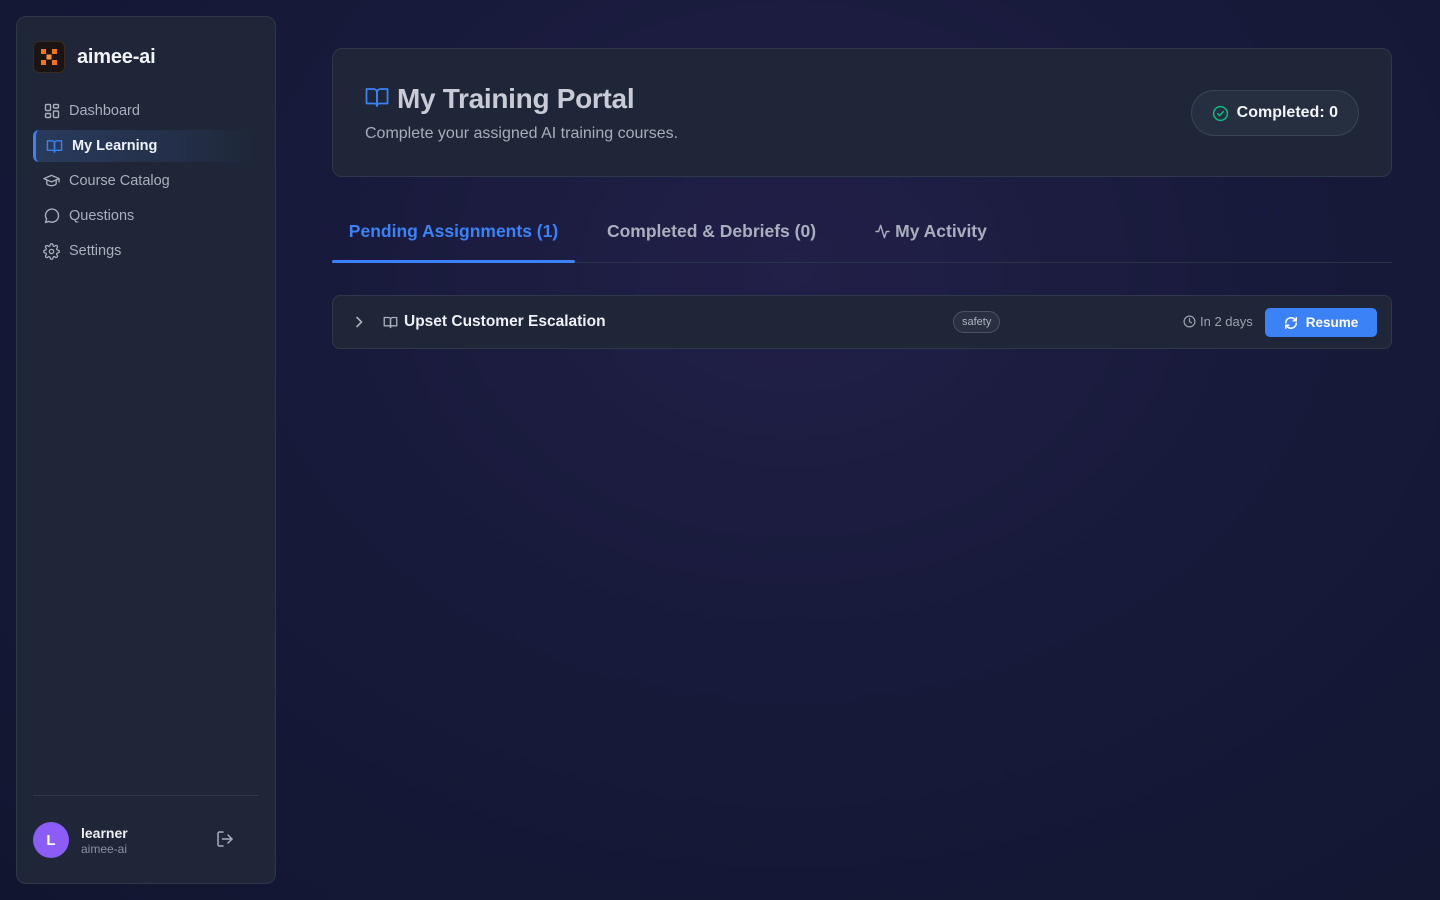 This screenshot has width=1440, height=900. I want to click on sidebar-item-label: Questions, so click(102, 216).